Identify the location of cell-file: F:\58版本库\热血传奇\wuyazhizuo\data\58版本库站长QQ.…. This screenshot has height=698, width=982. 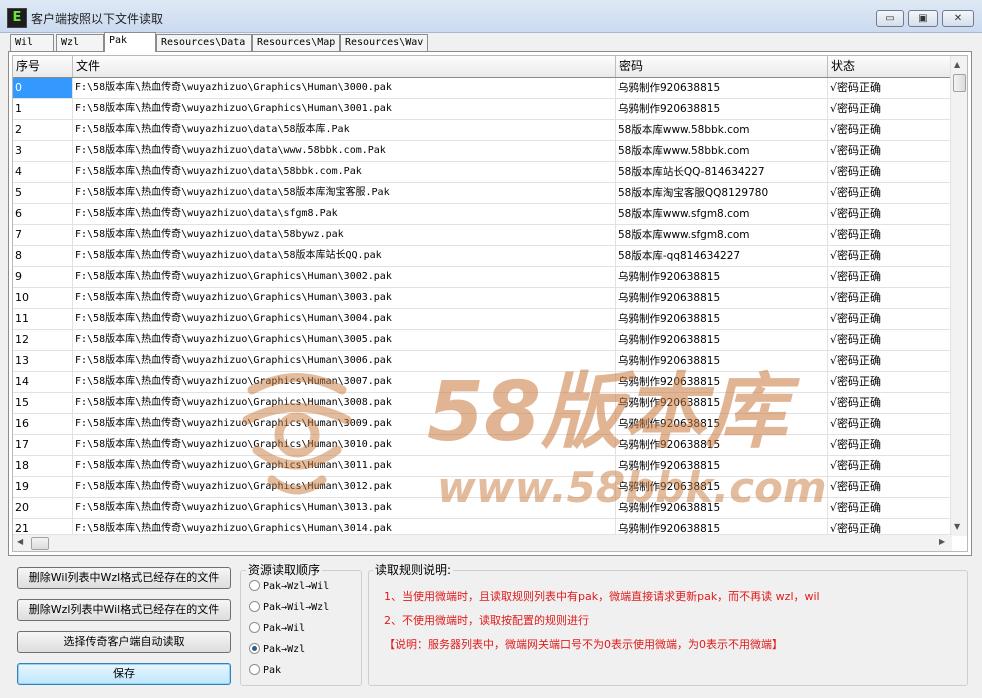
(344, 256).